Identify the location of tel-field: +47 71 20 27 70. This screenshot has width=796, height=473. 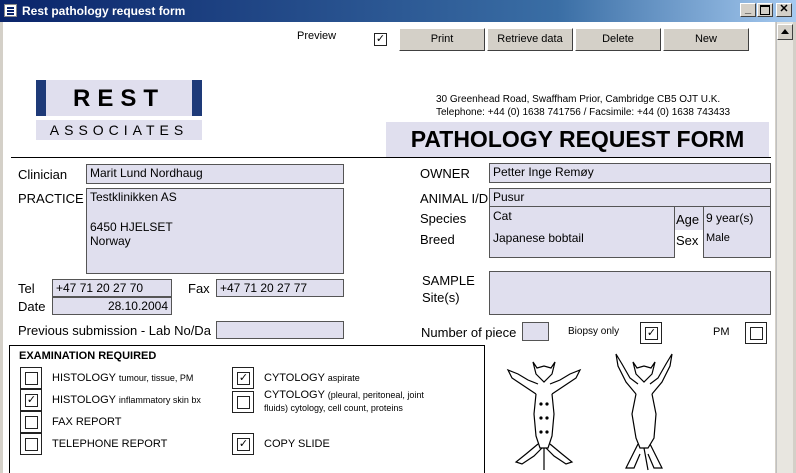
(112, 288).